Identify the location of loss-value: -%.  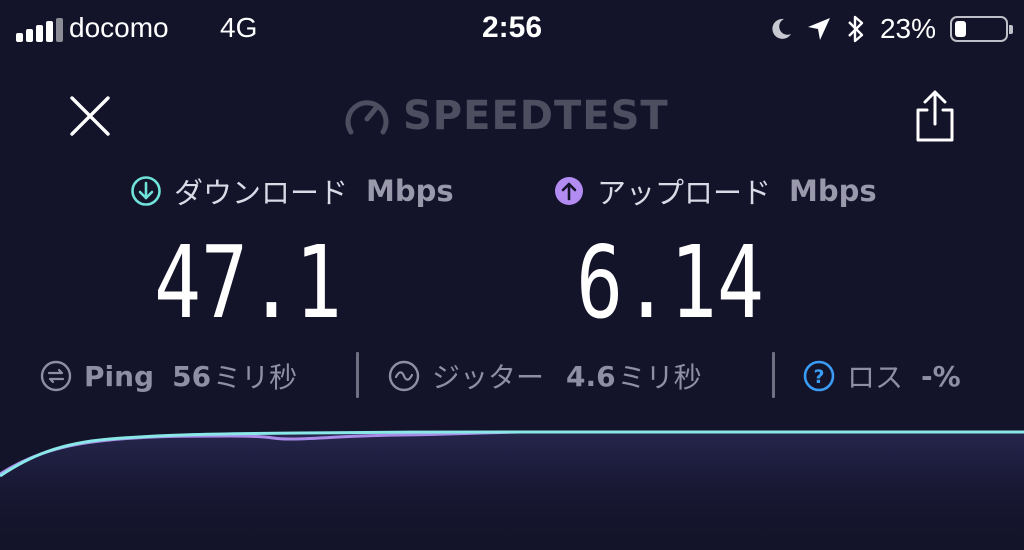
(941, 376).